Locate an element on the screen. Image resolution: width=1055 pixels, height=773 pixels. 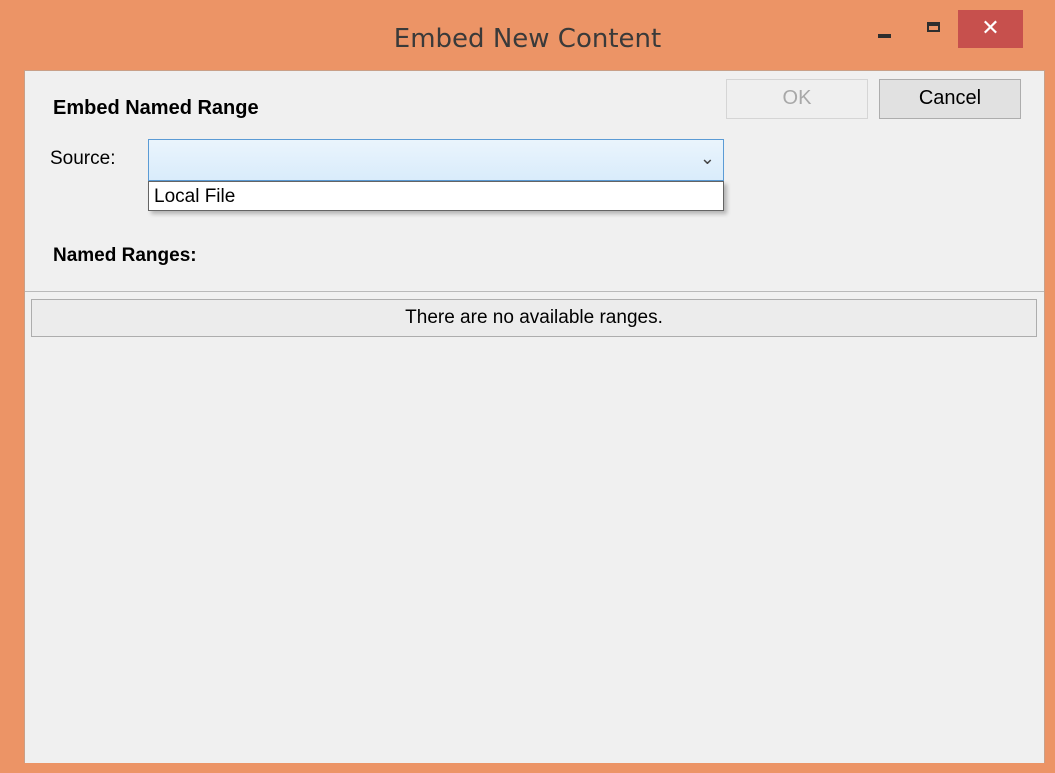
maximize-button is located at coordinates (933, 30).